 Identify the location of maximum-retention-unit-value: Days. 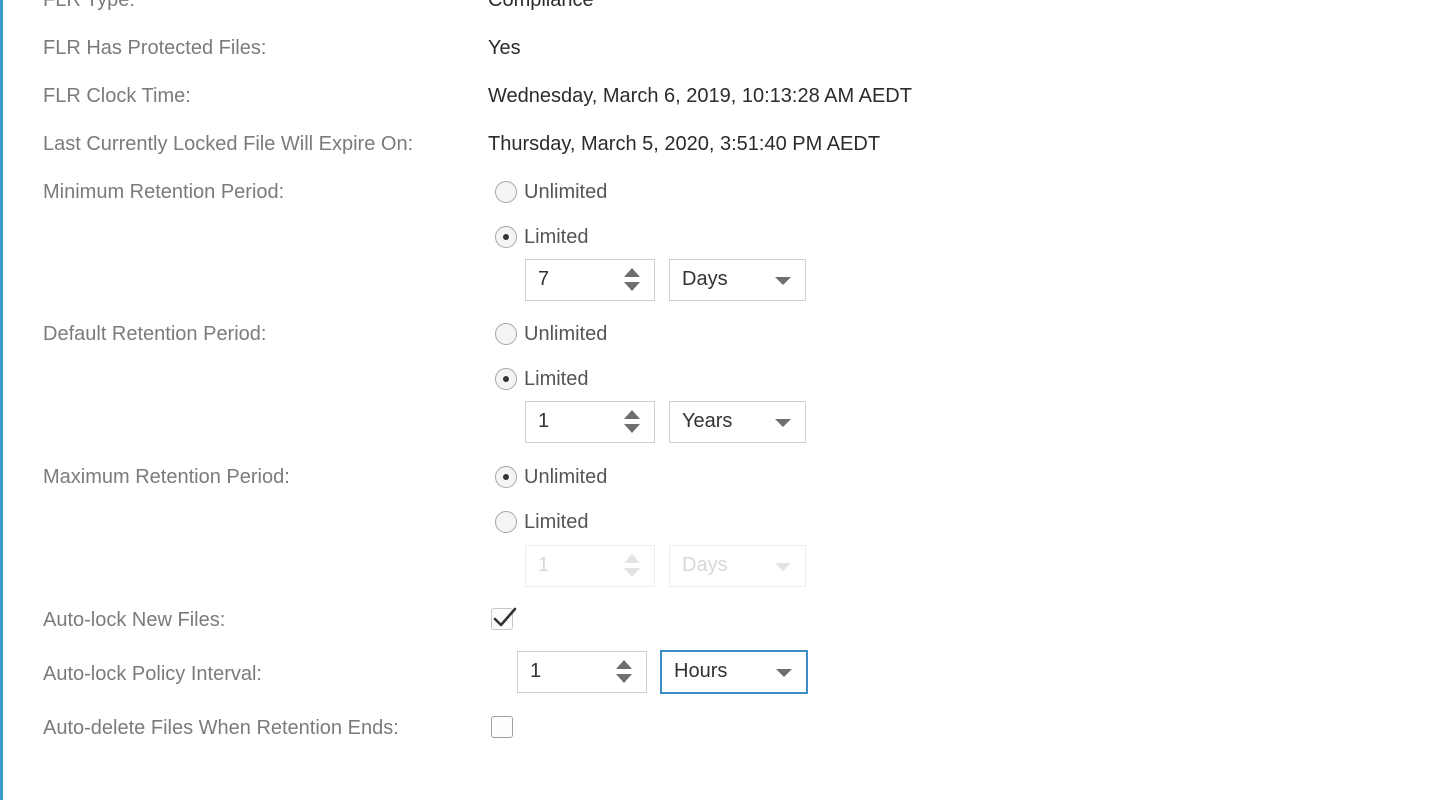
(705, 565).